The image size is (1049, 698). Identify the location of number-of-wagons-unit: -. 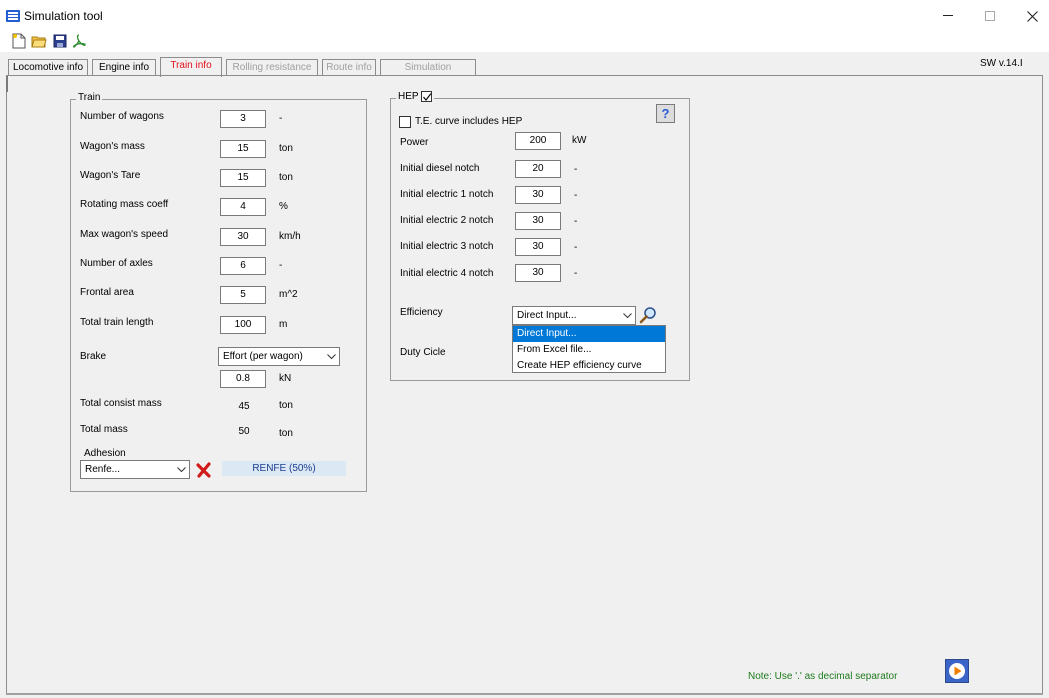
(281, 118).